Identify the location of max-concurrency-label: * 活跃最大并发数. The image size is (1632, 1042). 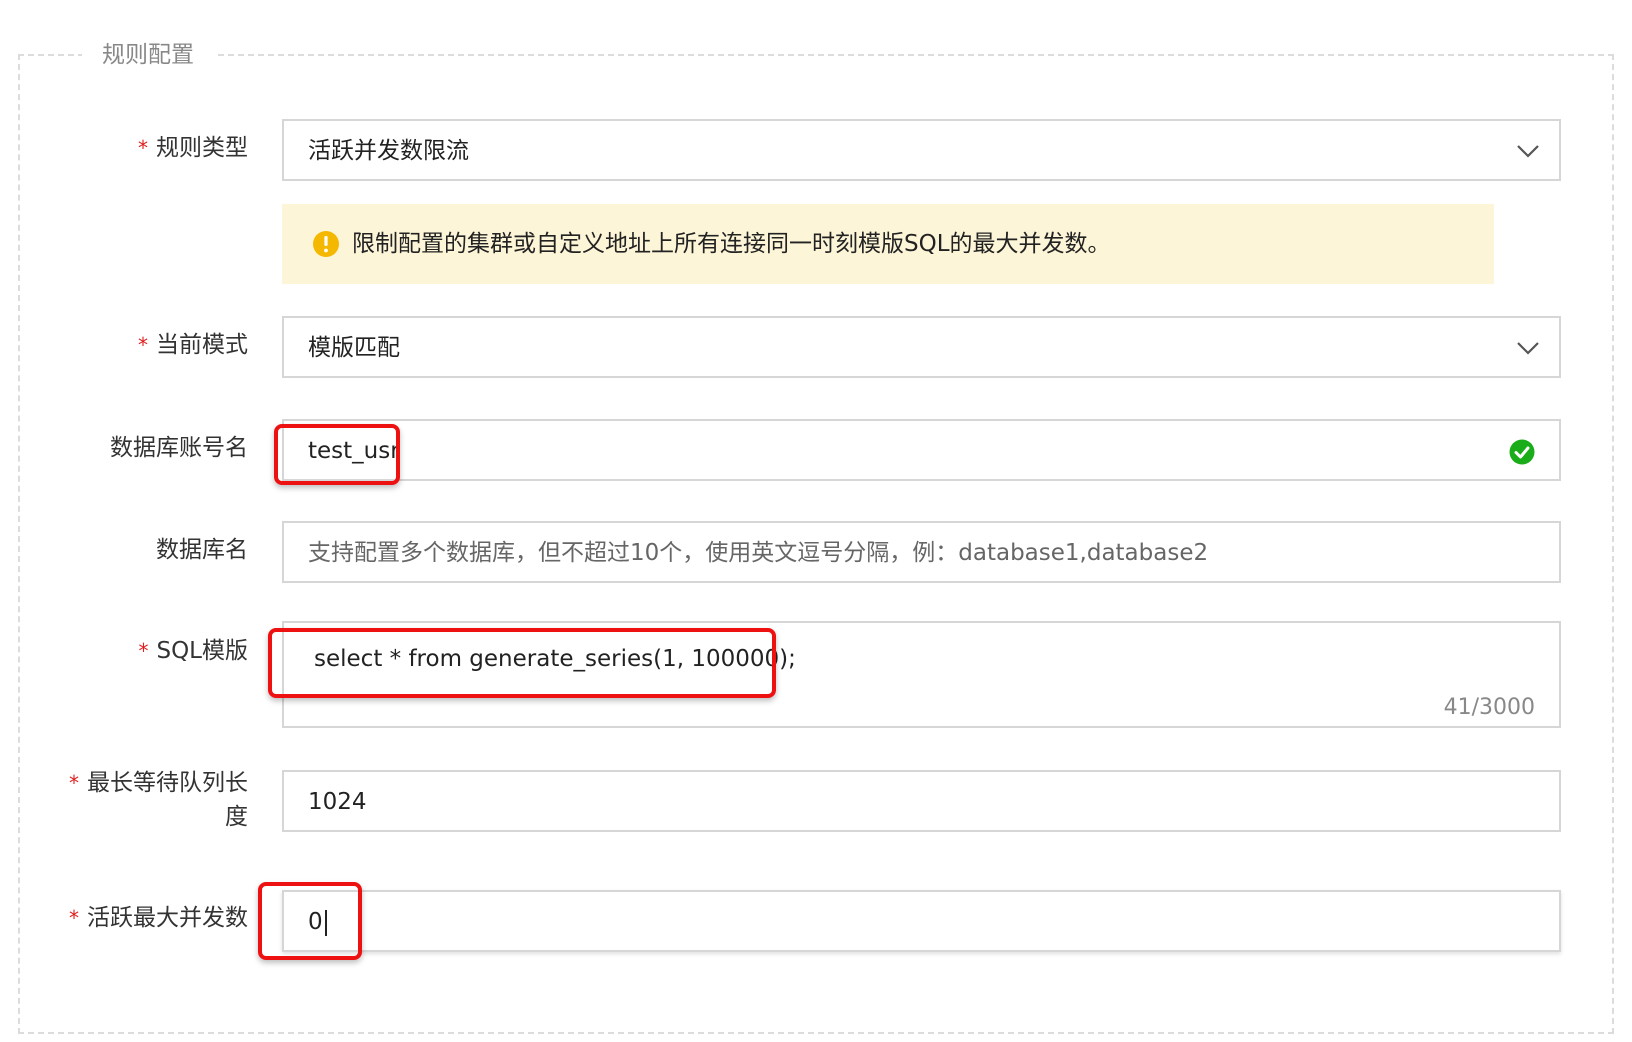
(158, 918).